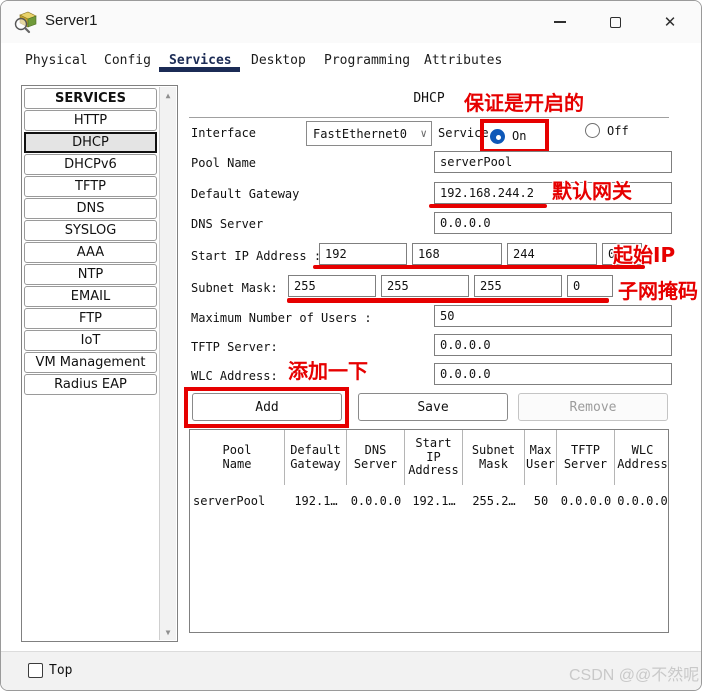 The image size is (702, 691). What do you see at coordinates (90, 120) in the screenshot?
I see `sidebar-item-http: HTTP` at bounding box center [90, 120].